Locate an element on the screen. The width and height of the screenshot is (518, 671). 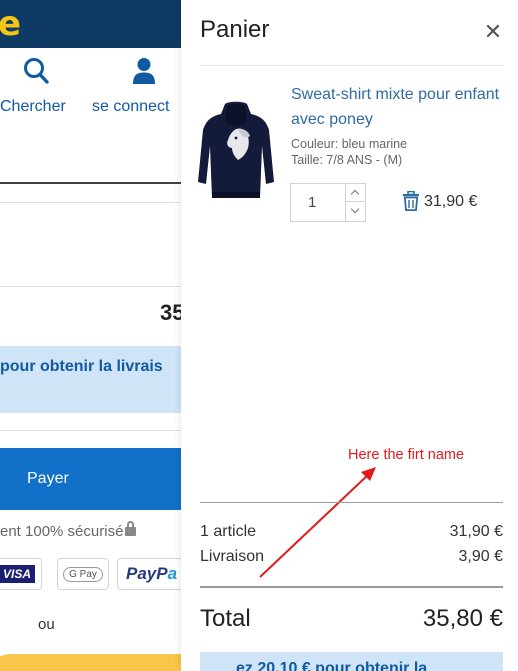
hoodie-image is located at coordinates (236, 151).